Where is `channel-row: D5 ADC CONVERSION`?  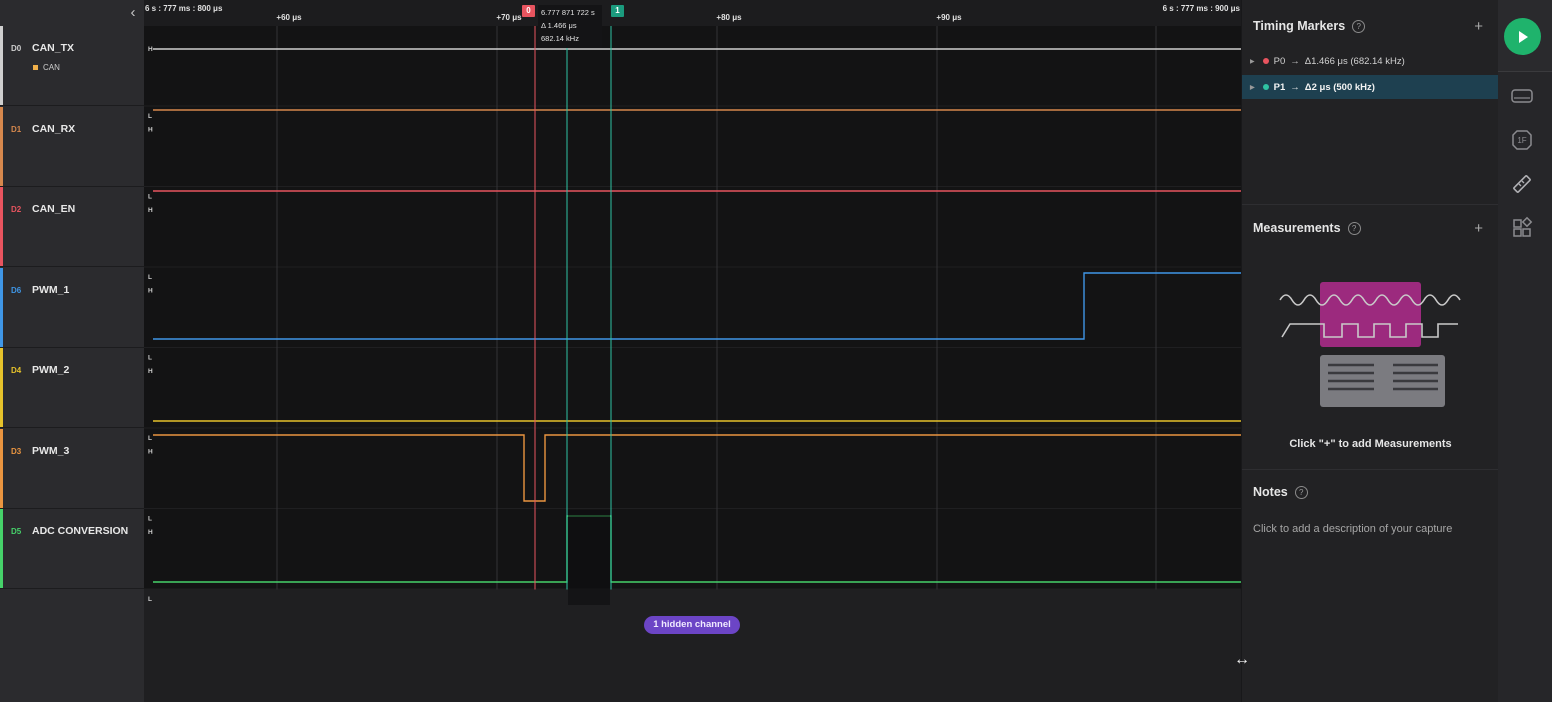
channel-row: D5 ADC CONVERSION is located at coordinates (72, 549).